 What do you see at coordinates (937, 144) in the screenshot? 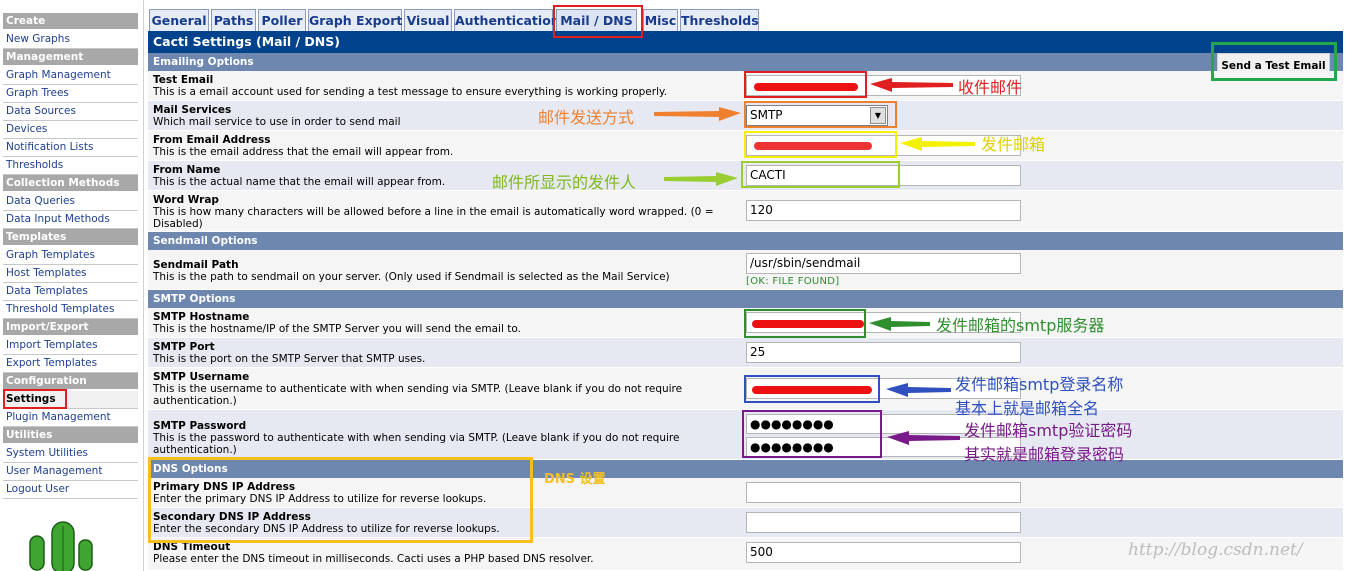
I see `arrow-from-email-icon` at bounding box center [937, 144].